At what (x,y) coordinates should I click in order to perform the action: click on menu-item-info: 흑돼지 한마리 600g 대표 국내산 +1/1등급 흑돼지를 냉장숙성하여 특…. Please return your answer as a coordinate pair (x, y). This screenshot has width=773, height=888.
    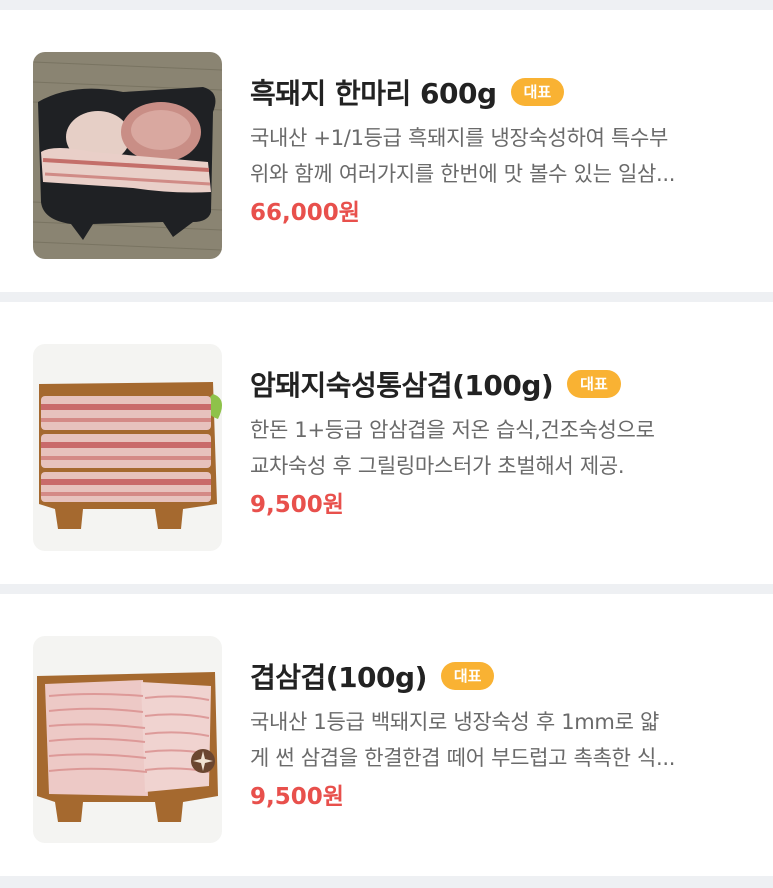
    Looking at the image, I should click on (500, 150).